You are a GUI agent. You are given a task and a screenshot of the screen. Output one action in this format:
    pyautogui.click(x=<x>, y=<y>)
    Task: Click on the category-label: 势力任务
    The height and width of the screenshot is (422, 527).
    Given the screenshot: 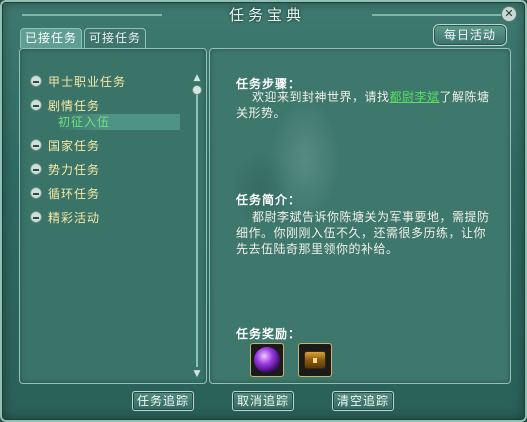 What is the action you would take?
    pyautogui.click(x=74, y=169)
    